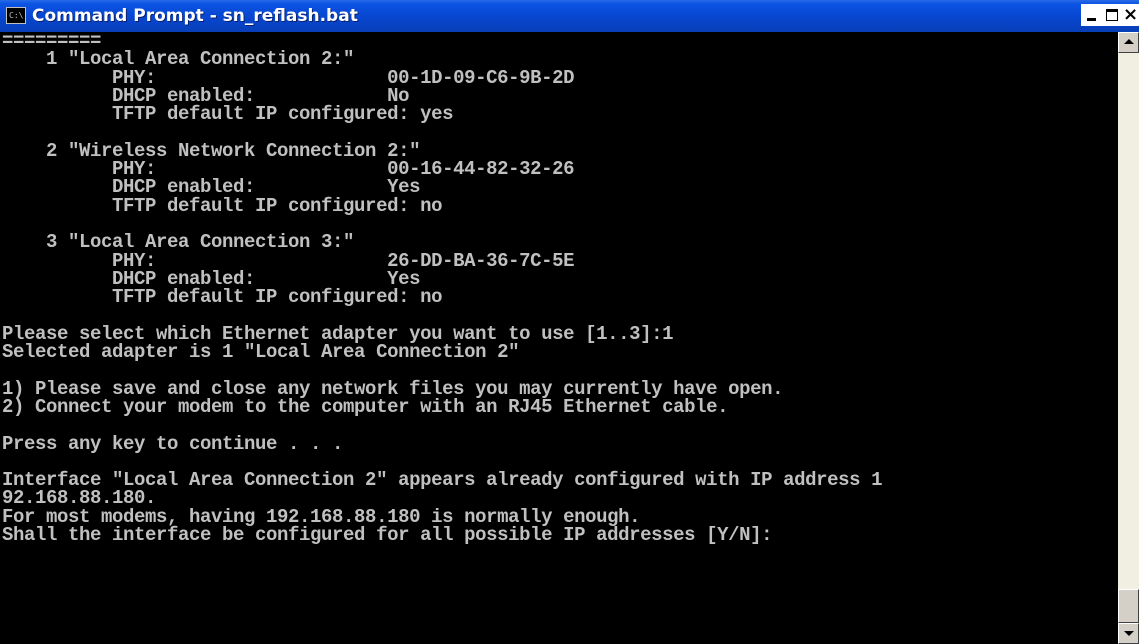 This screenshot has width=1139, height=644. What do you see at coordinates (173, 443) in the screenshot?
I see `console-line: Press any key to continue . . .` at bounding box center [173, 443].